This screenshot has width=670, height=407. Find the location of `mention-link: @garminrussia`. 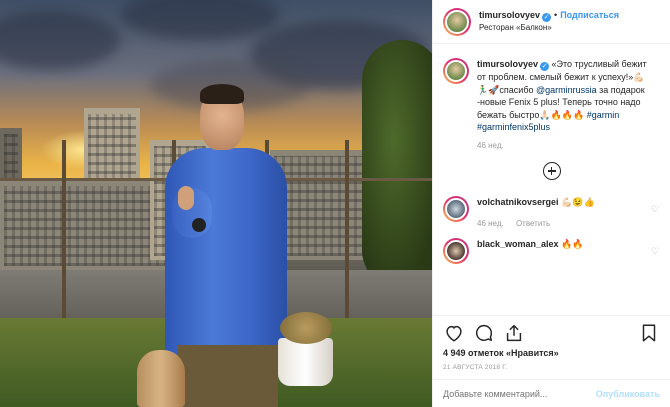

mention-link: @garminrussia is located at coordinates (566, 90).